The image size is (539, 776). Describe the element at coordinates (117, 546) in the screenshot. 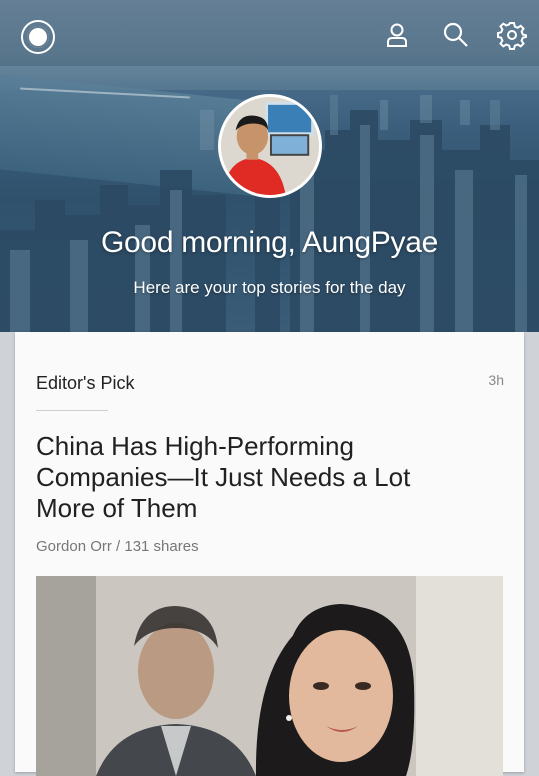

I see `story-byline: Gordon Orr / 131 shares` at that location.